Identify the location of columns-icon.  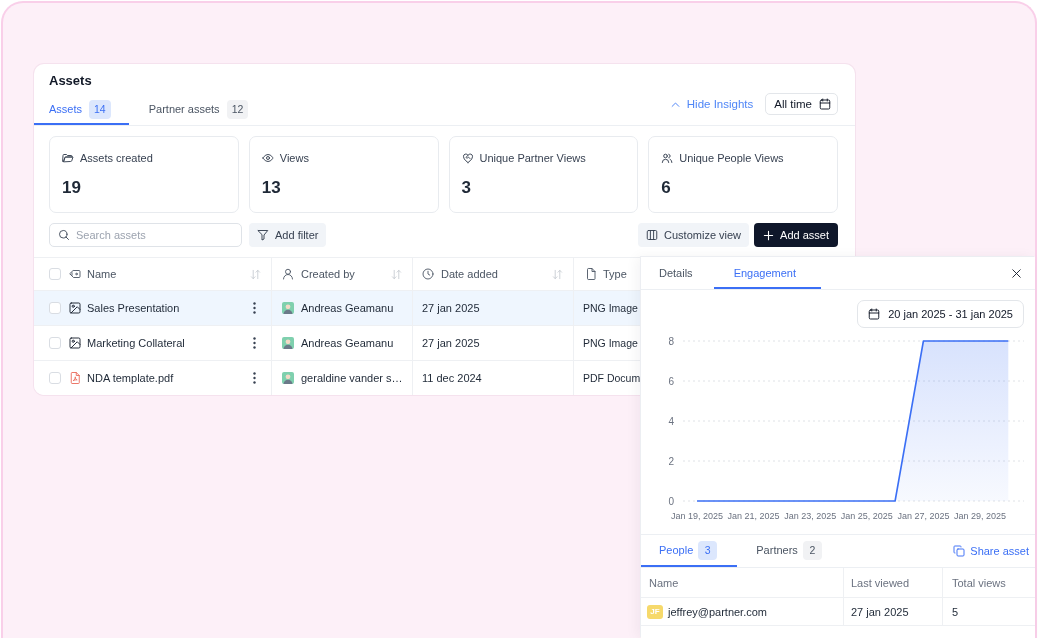
(652, 235).